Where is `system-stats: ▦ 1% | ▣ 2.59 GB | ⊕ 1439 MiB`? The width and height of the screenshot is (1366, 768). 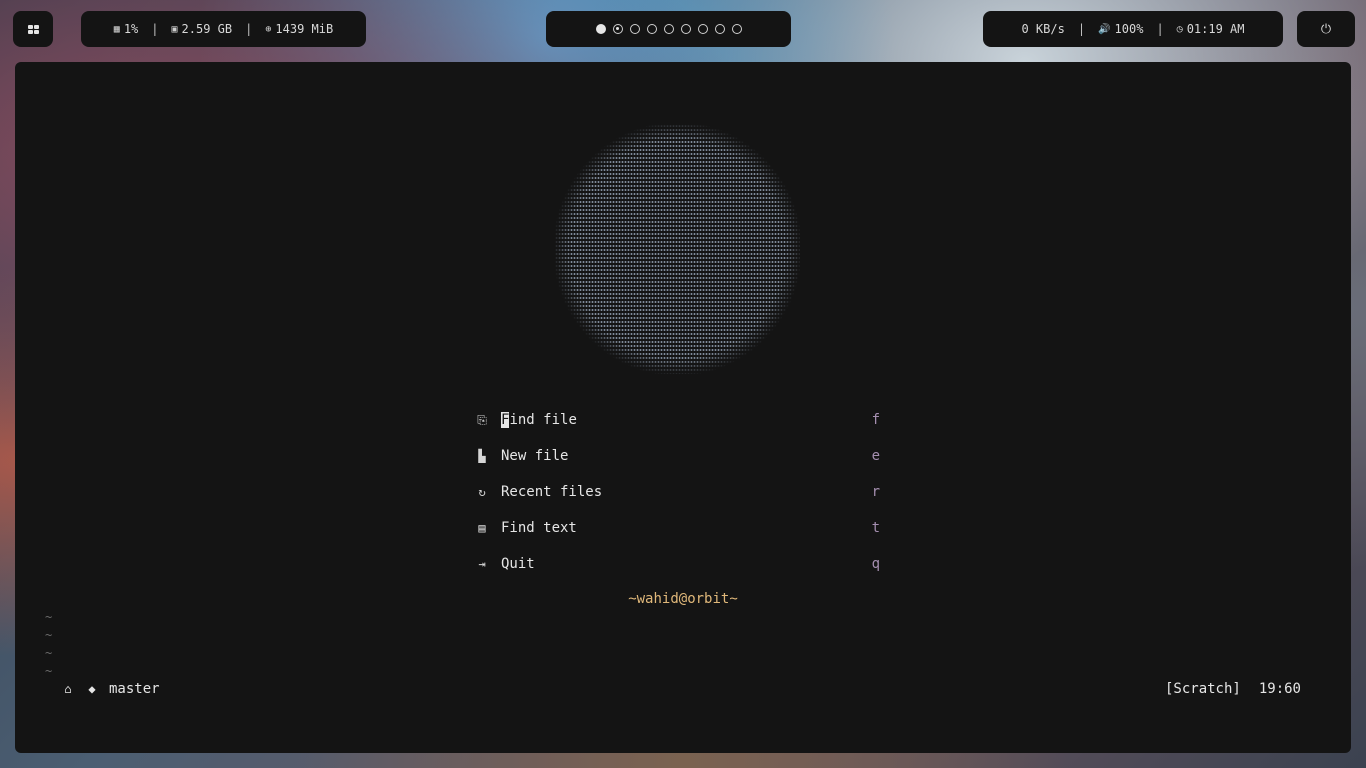
system-stats: ▦ 1% | ▣ 2.59 GB | ⊕ 1439 MiB is located at coordinates (223, 29).